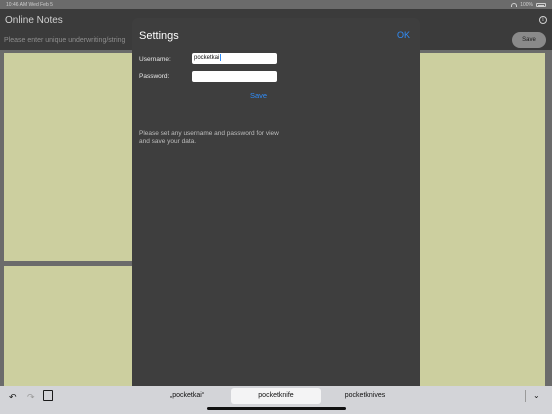 This screenshot has height=414, width=552. Describe the element at coordinates (529, 40) in the screenshot. I see `save-button: Save` at that location.